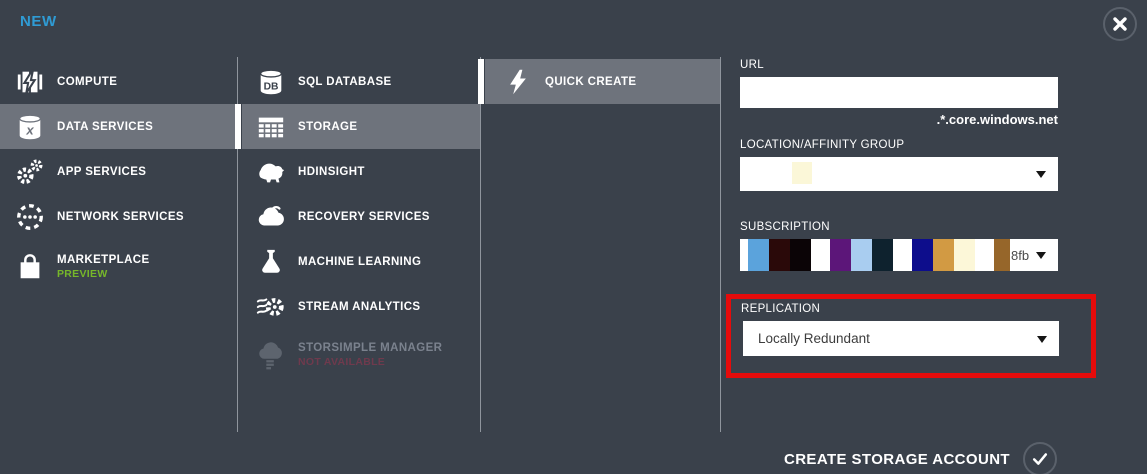  Describe the element at coordinates (30, 172) in the screenshot. I see `app-services-icon` at that location.